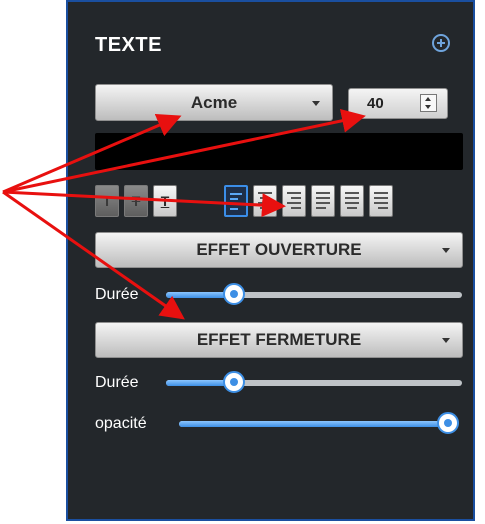 This screenshot has width=485, height=524. I want to click on align-center-icon, so click(265, 202).